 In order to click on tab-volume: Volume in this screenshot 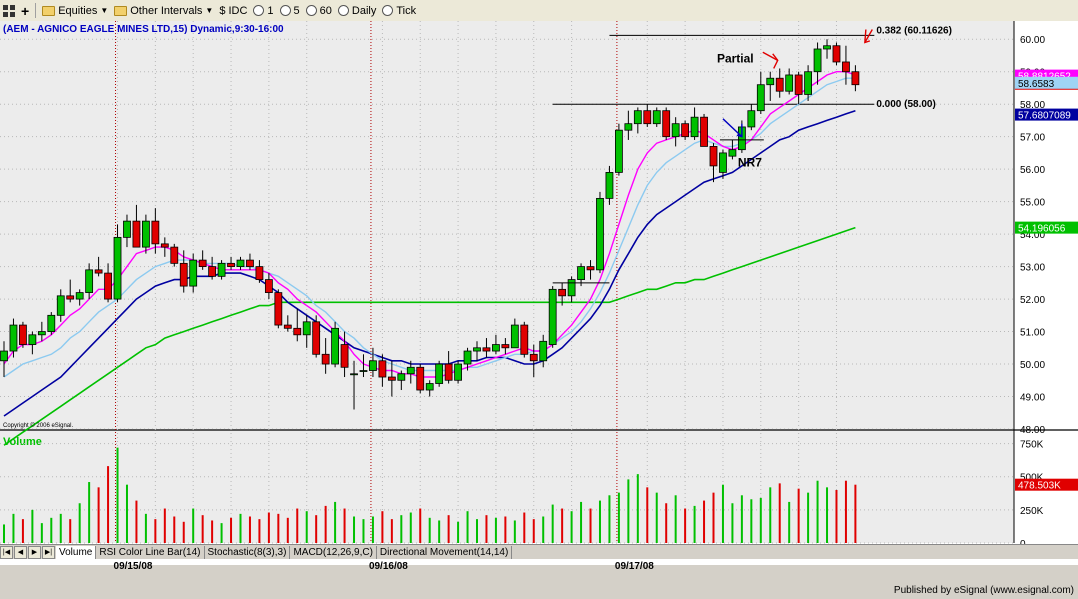, I will do `click(76, 552)`.